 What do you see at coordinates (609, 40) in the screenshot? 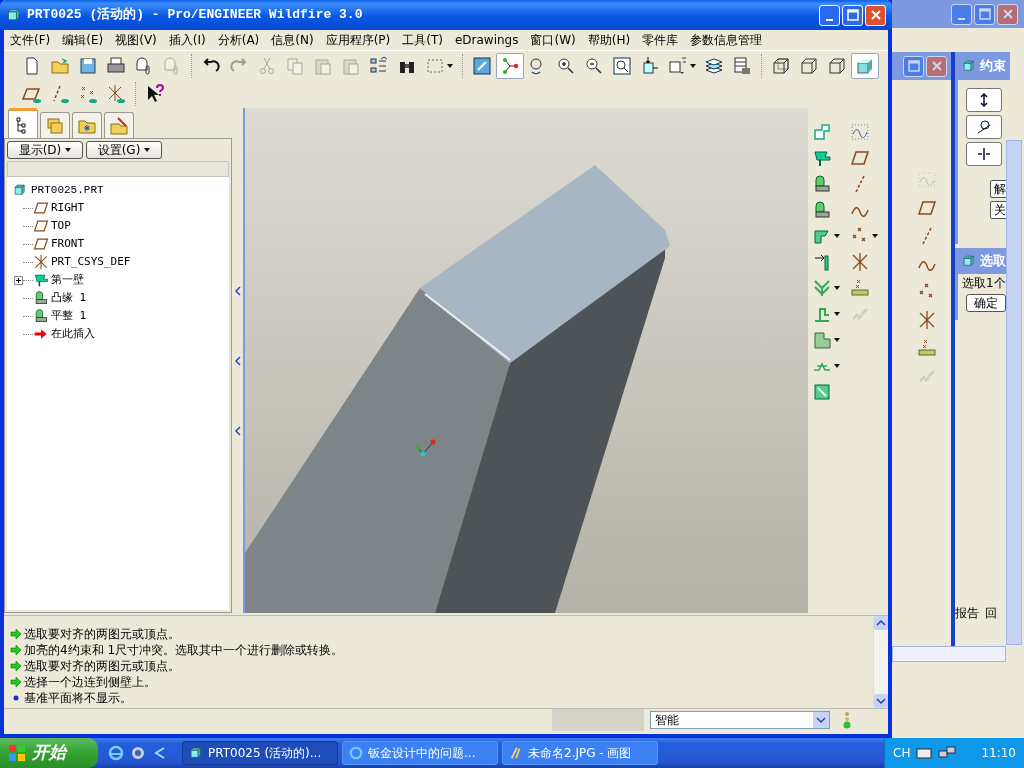
I see `menu-item: 帮助(H)` at bounding box center [609, 40].